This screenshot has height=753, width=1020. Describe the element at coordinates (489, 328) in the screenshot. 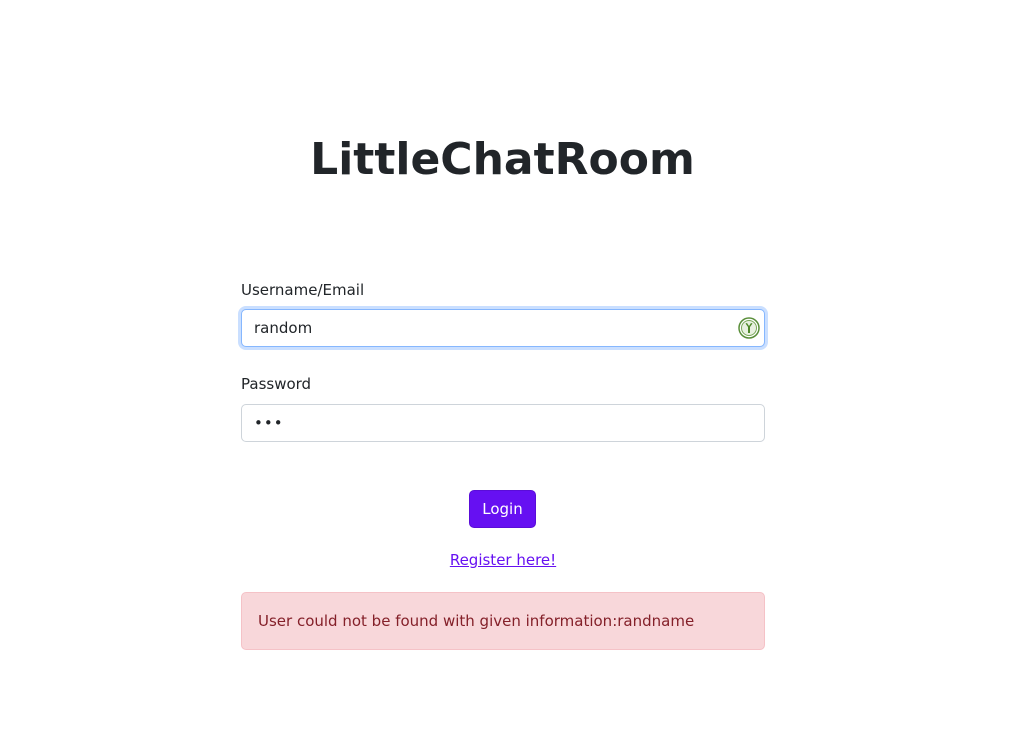

I see `username-input` at that location.